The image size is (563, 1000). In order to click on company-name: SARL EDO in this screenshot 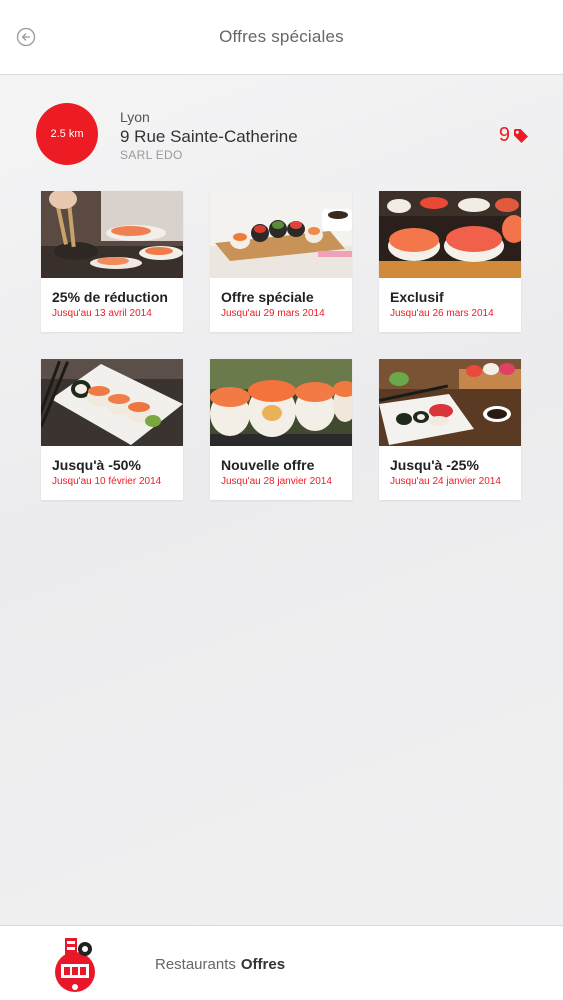, I will do `click(151, 155)`.